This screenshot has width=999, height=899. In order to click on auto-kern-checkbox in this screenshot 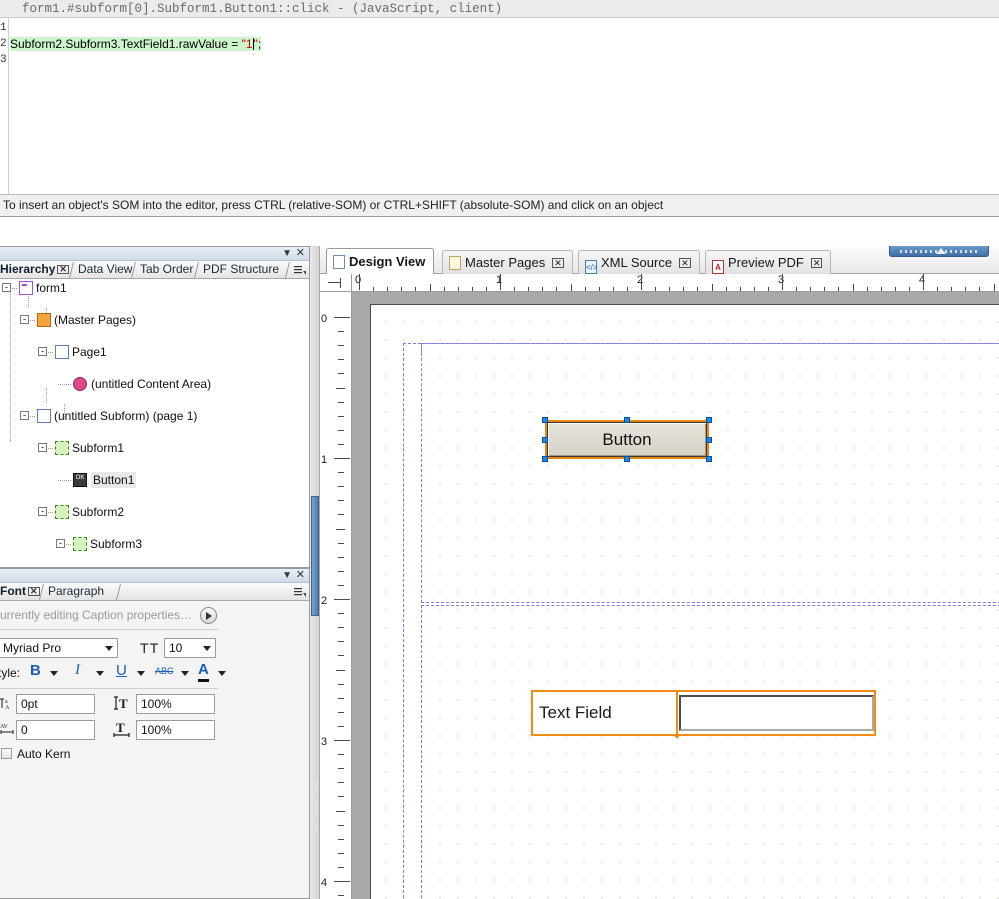, I will do `click(6, 753)`.